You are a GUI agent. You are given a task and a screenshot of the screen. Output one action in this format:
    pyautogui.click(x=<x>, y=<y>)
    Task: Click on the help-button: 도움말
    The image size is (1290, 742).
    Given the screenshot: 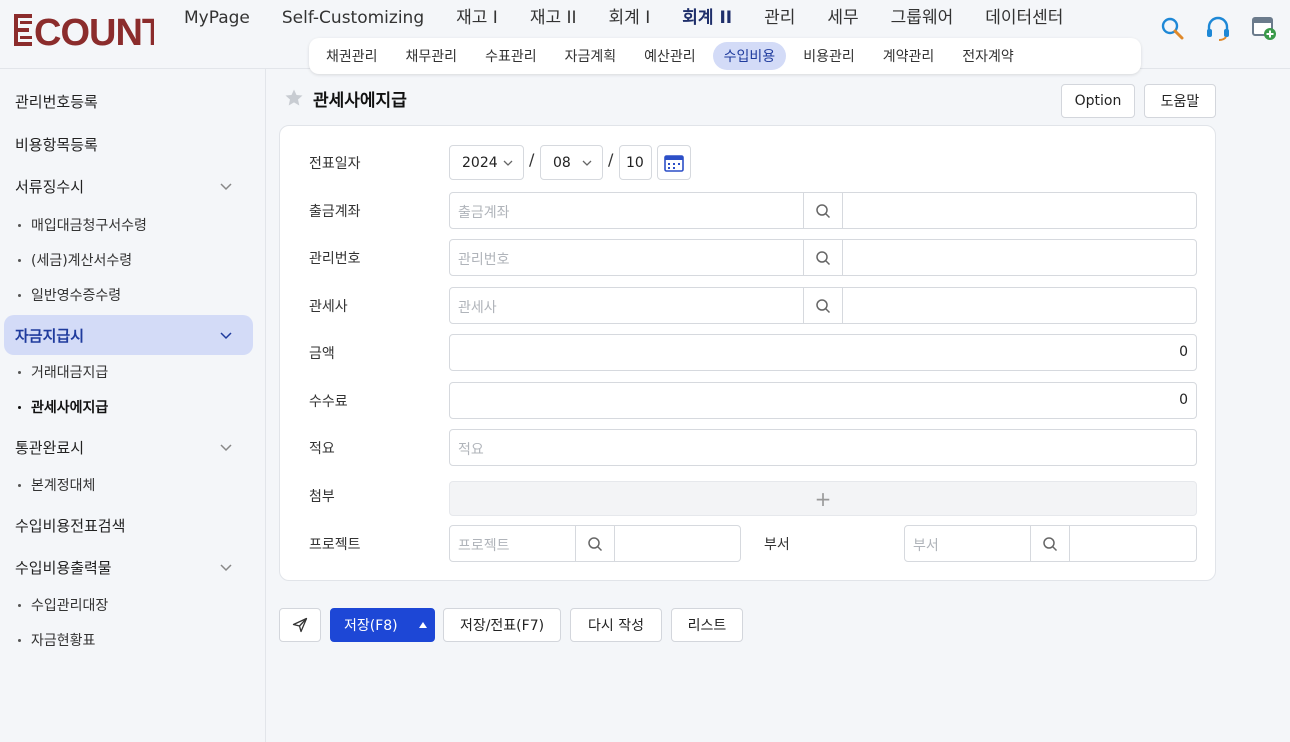 What is the action you would take?
    pyautogui.click(x=1180, y=101)
    